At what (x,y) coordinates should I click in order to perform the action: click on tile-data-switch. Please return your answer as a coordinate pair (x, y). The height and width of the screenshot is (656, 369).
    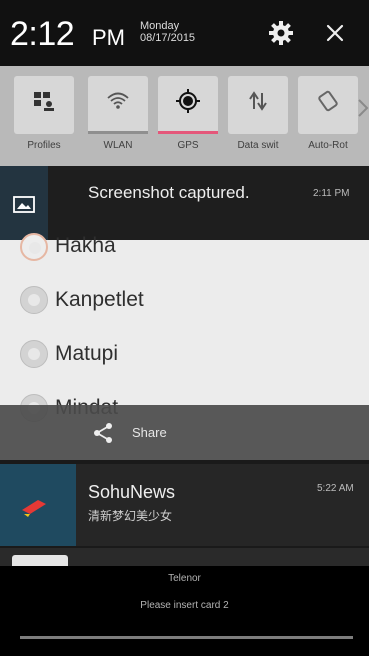
    Looking at the image, I should click on (258, 105).